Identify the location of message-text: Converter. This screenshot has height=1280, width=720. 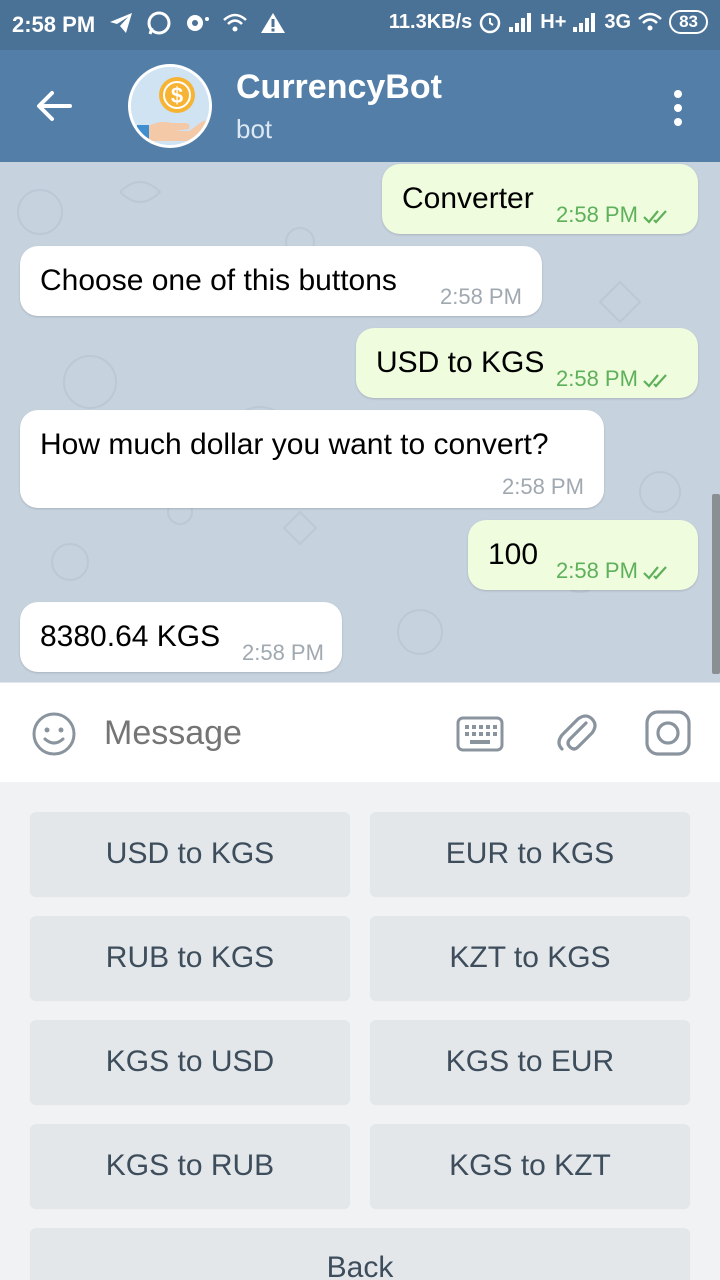
(468, 198).